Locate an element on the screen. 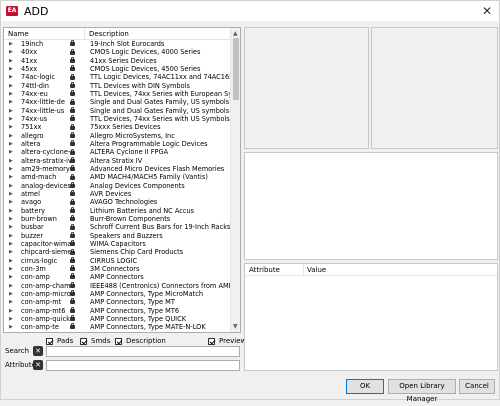  library-row: ▶ con-amp-mt AMP Connectors, Type MT is located at coordinates (117, 302).